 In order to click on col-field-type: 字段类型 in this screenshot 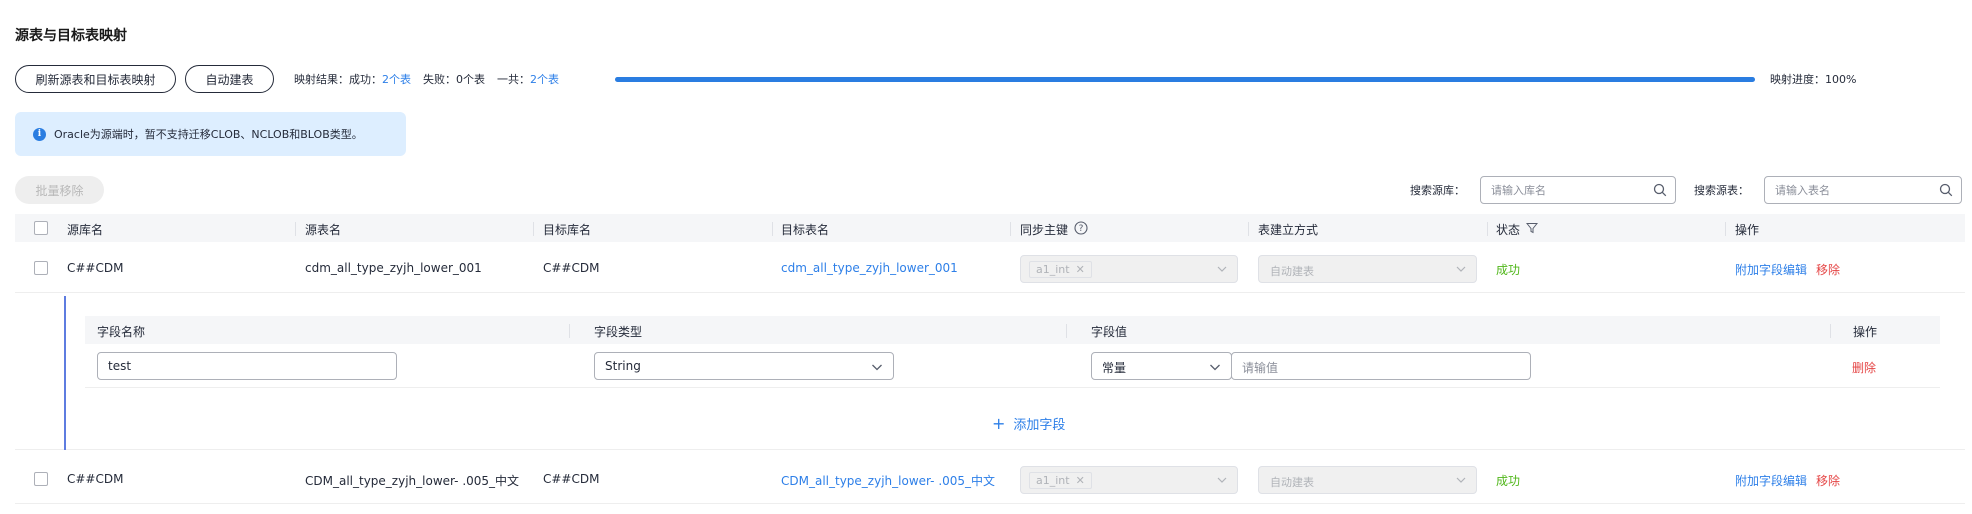, I will do `click(618, 332)`.